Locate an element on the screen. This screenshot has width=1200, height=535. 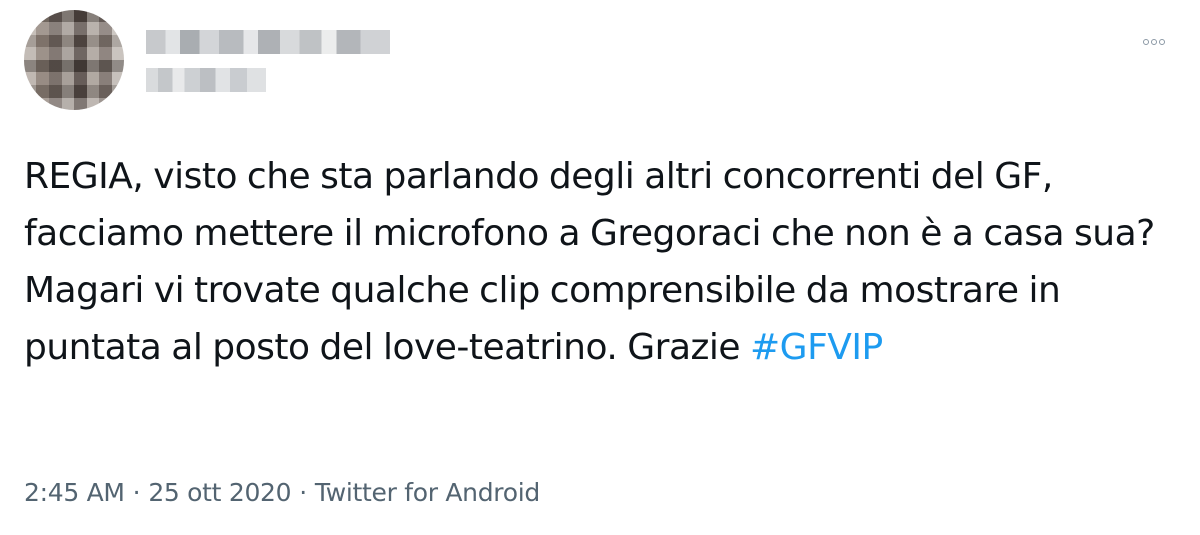
hashtag-link: #GFVIP is located at coordinates (816, 347).